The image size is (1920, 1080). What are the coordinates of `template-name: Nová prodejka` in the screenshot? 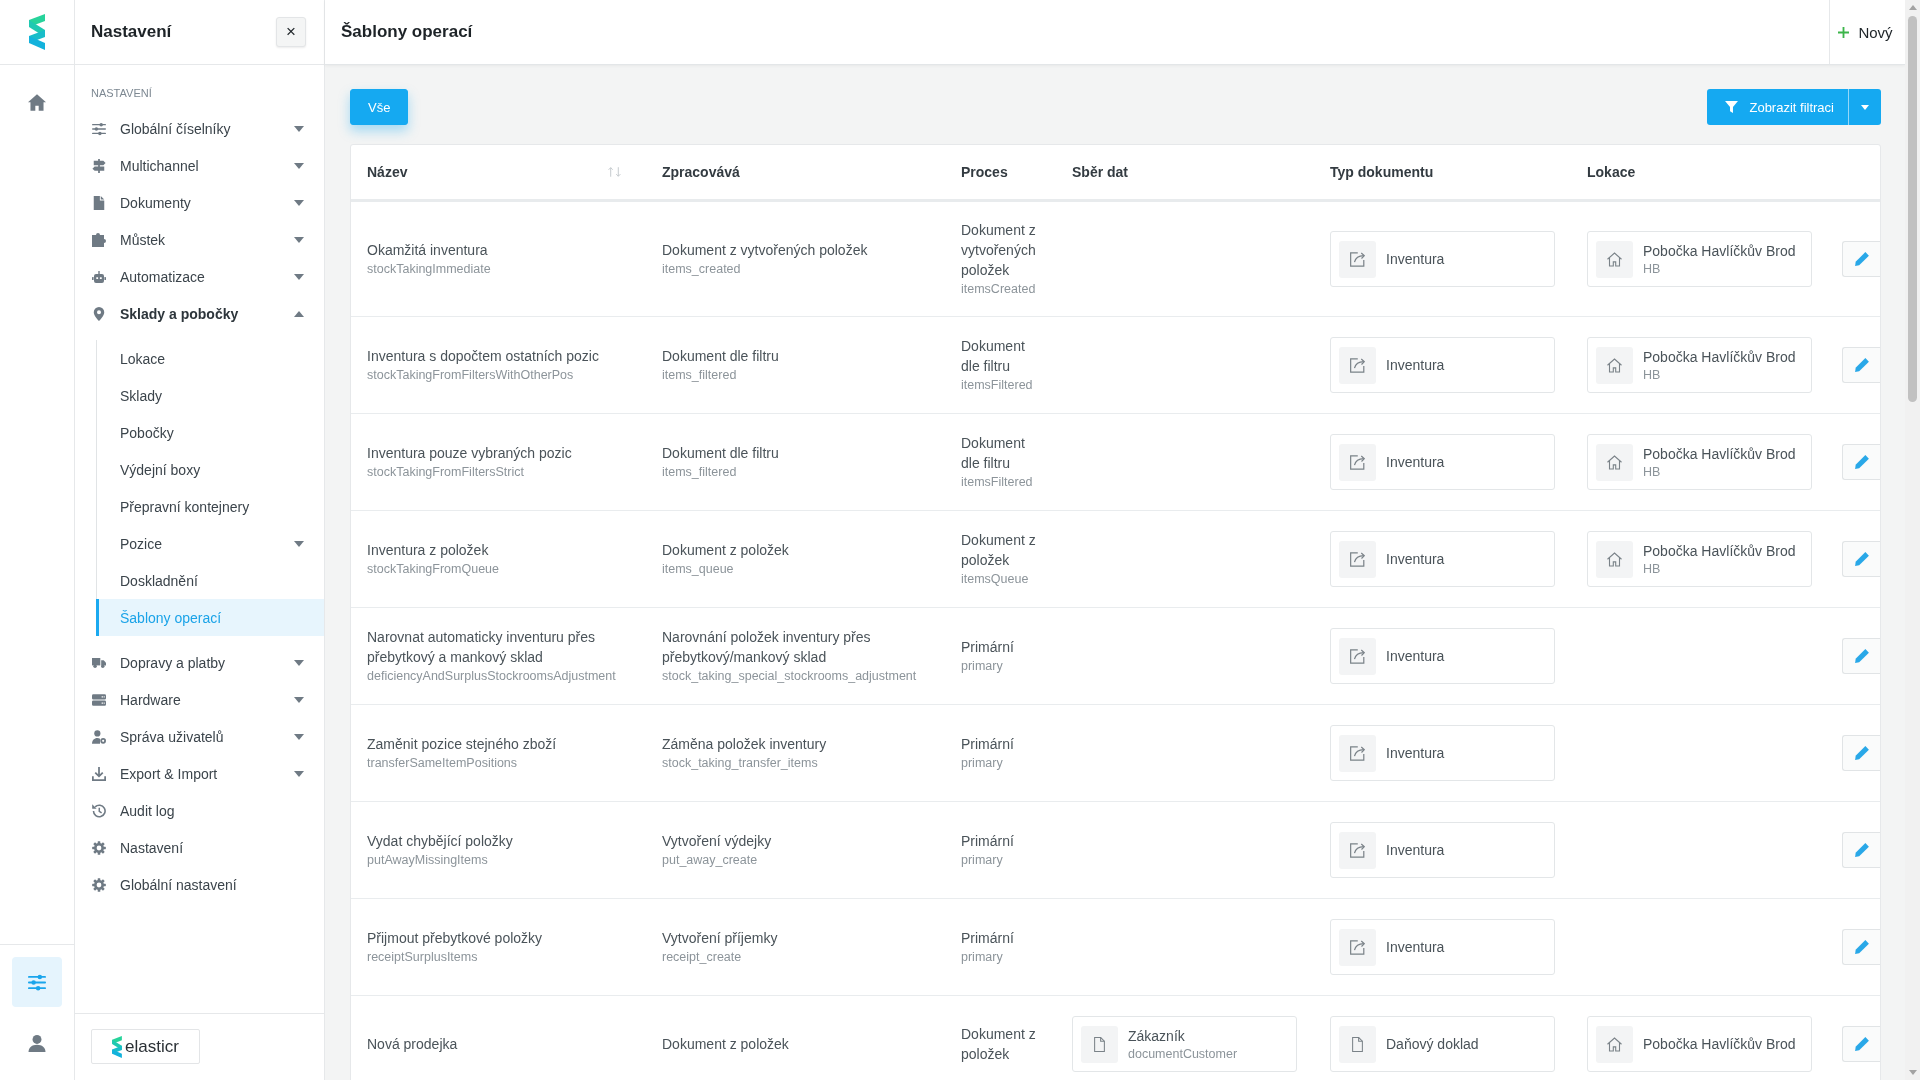 It's located at (412, 1044).